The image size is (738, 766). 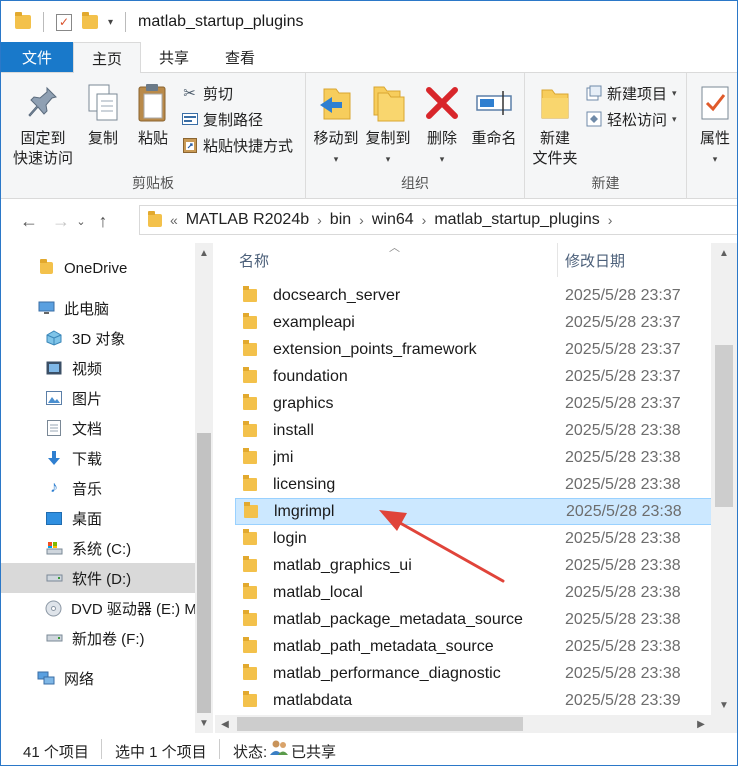 I want to click on column-date-header: 修改日期, so click(x=595, y=260).